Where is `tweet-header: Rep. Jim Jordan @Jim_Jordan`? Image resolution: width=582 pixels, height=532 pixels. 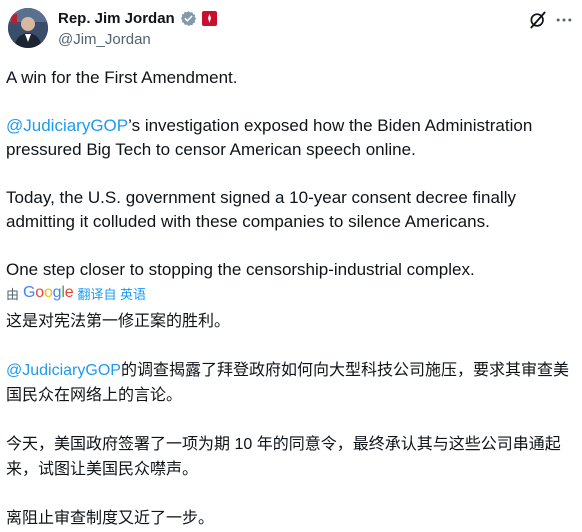
tweet-header: Rep. Jim Jordan @Jim_Jordan is located at coordinates (291, 32).